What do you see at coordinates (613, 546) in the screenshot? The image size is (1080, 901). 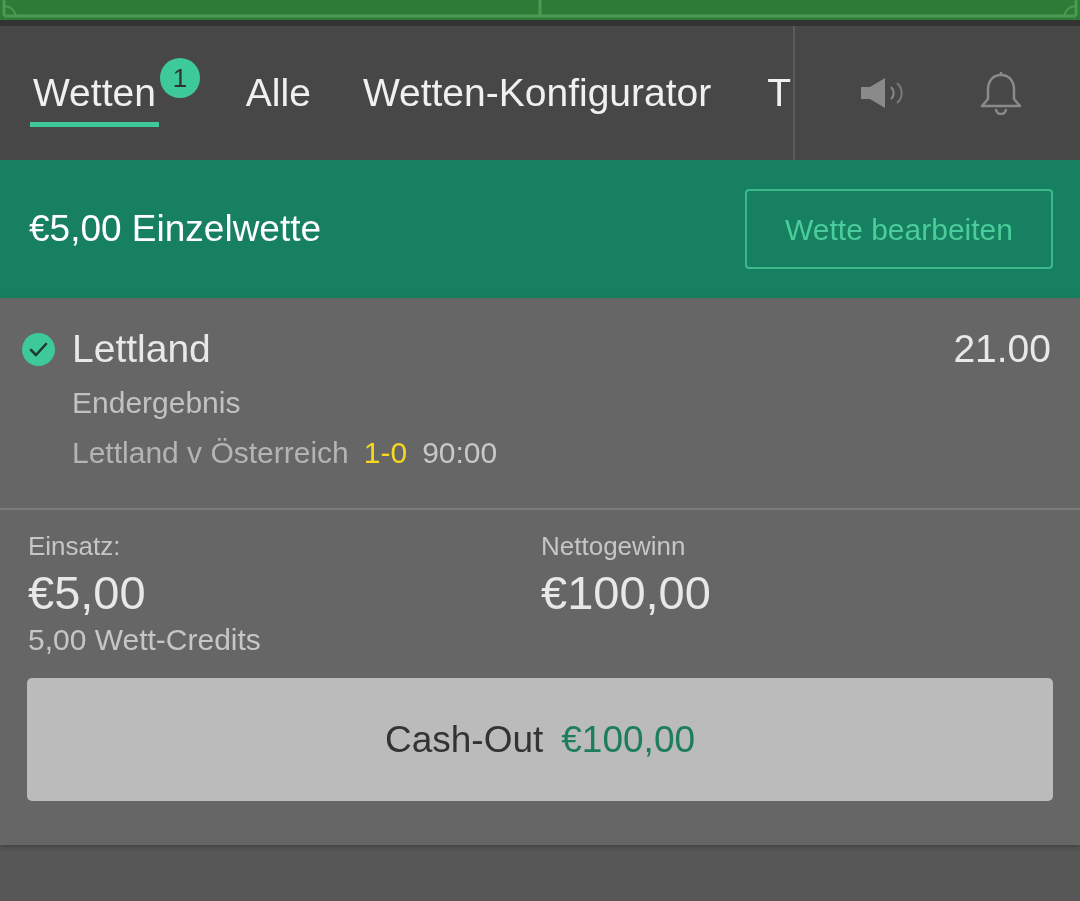 I see `net-win-label: Nettogewinn` at bounding box center [613, 546].